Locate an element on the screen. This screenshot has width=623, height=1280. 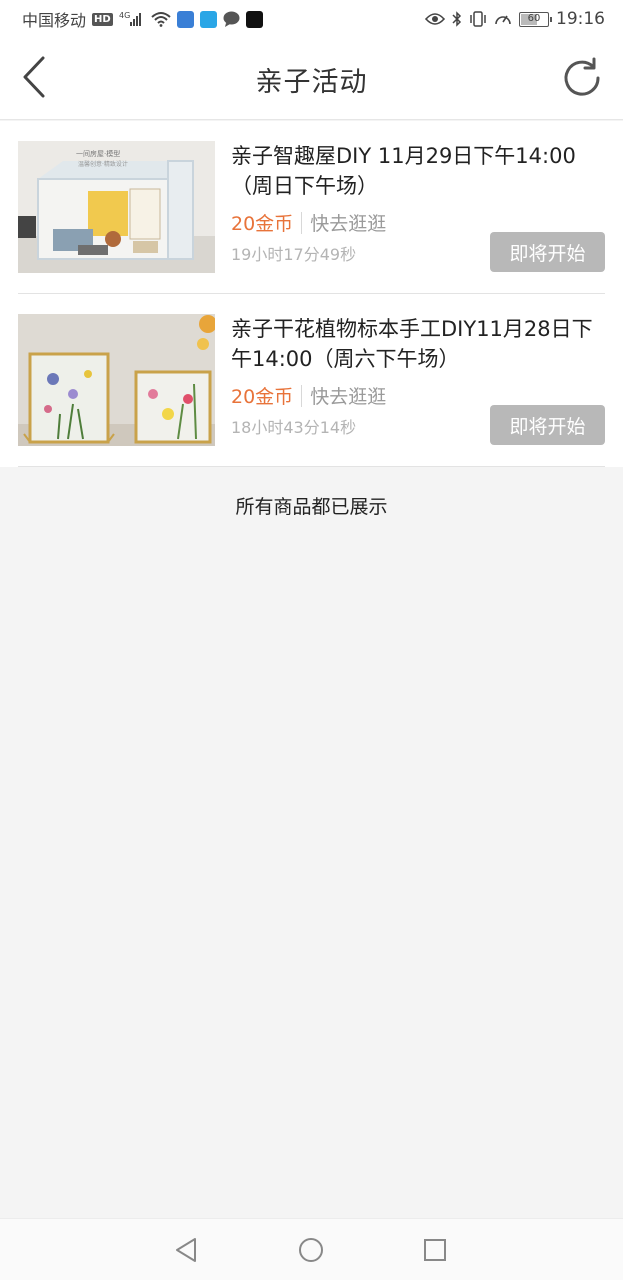
page-title: 亲子活动 is located at coordinates (311, 82).